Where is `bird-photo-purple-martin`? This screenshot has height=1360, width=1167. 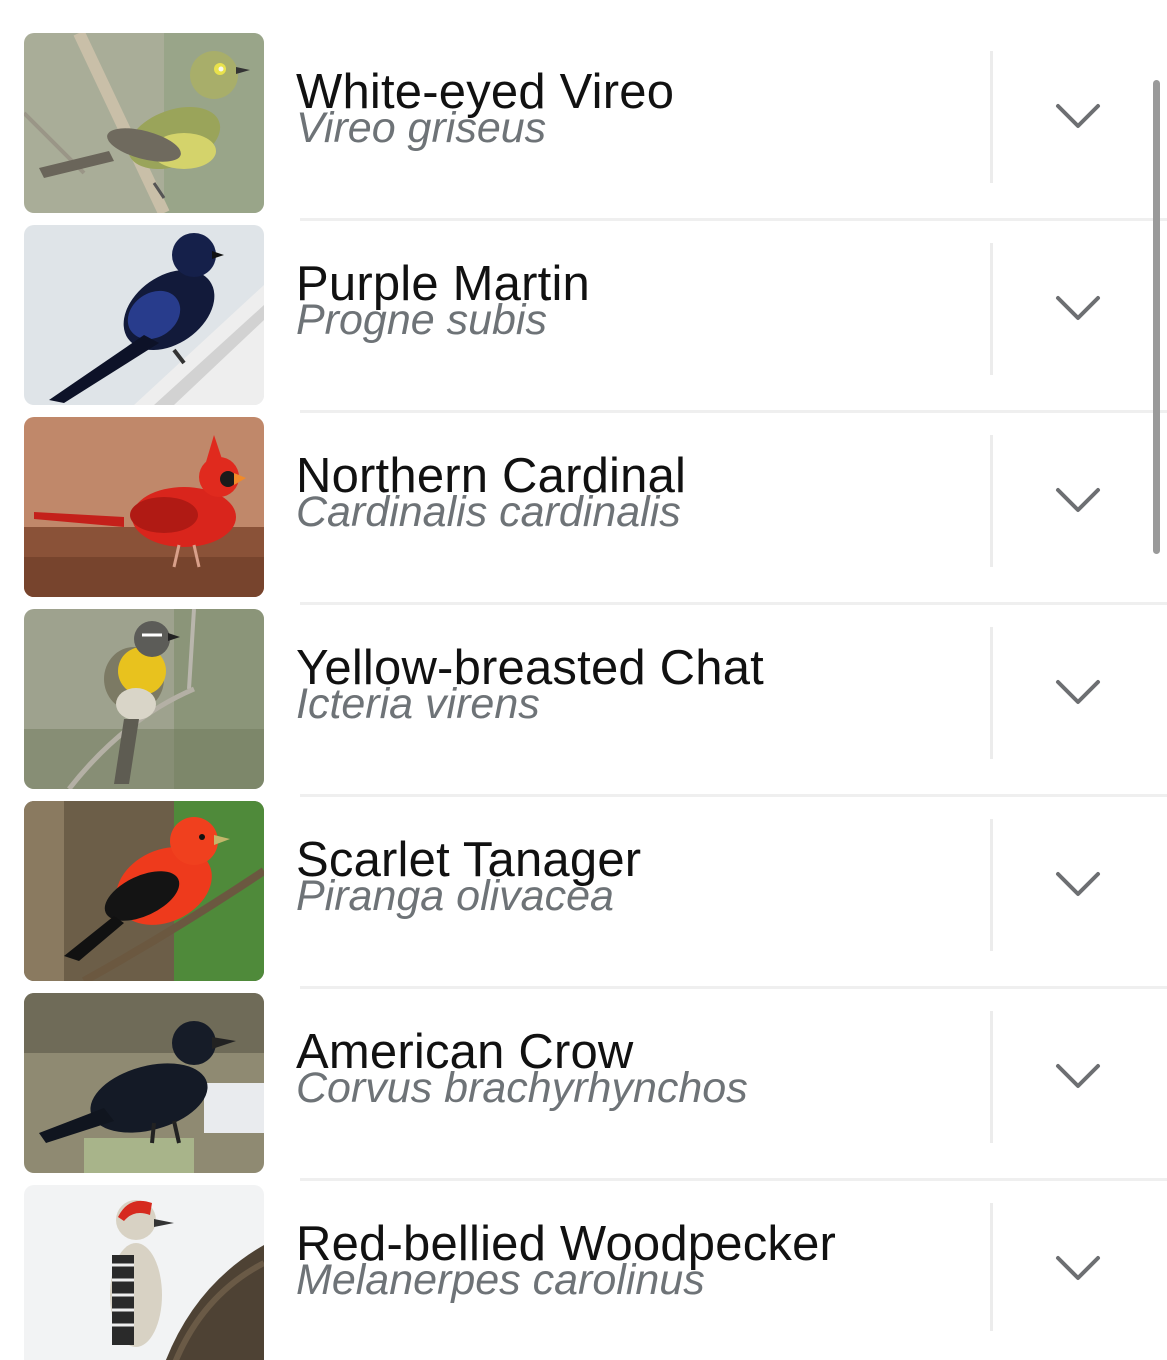
bird-photo-purple-martin is located at coordinates (144, 315).